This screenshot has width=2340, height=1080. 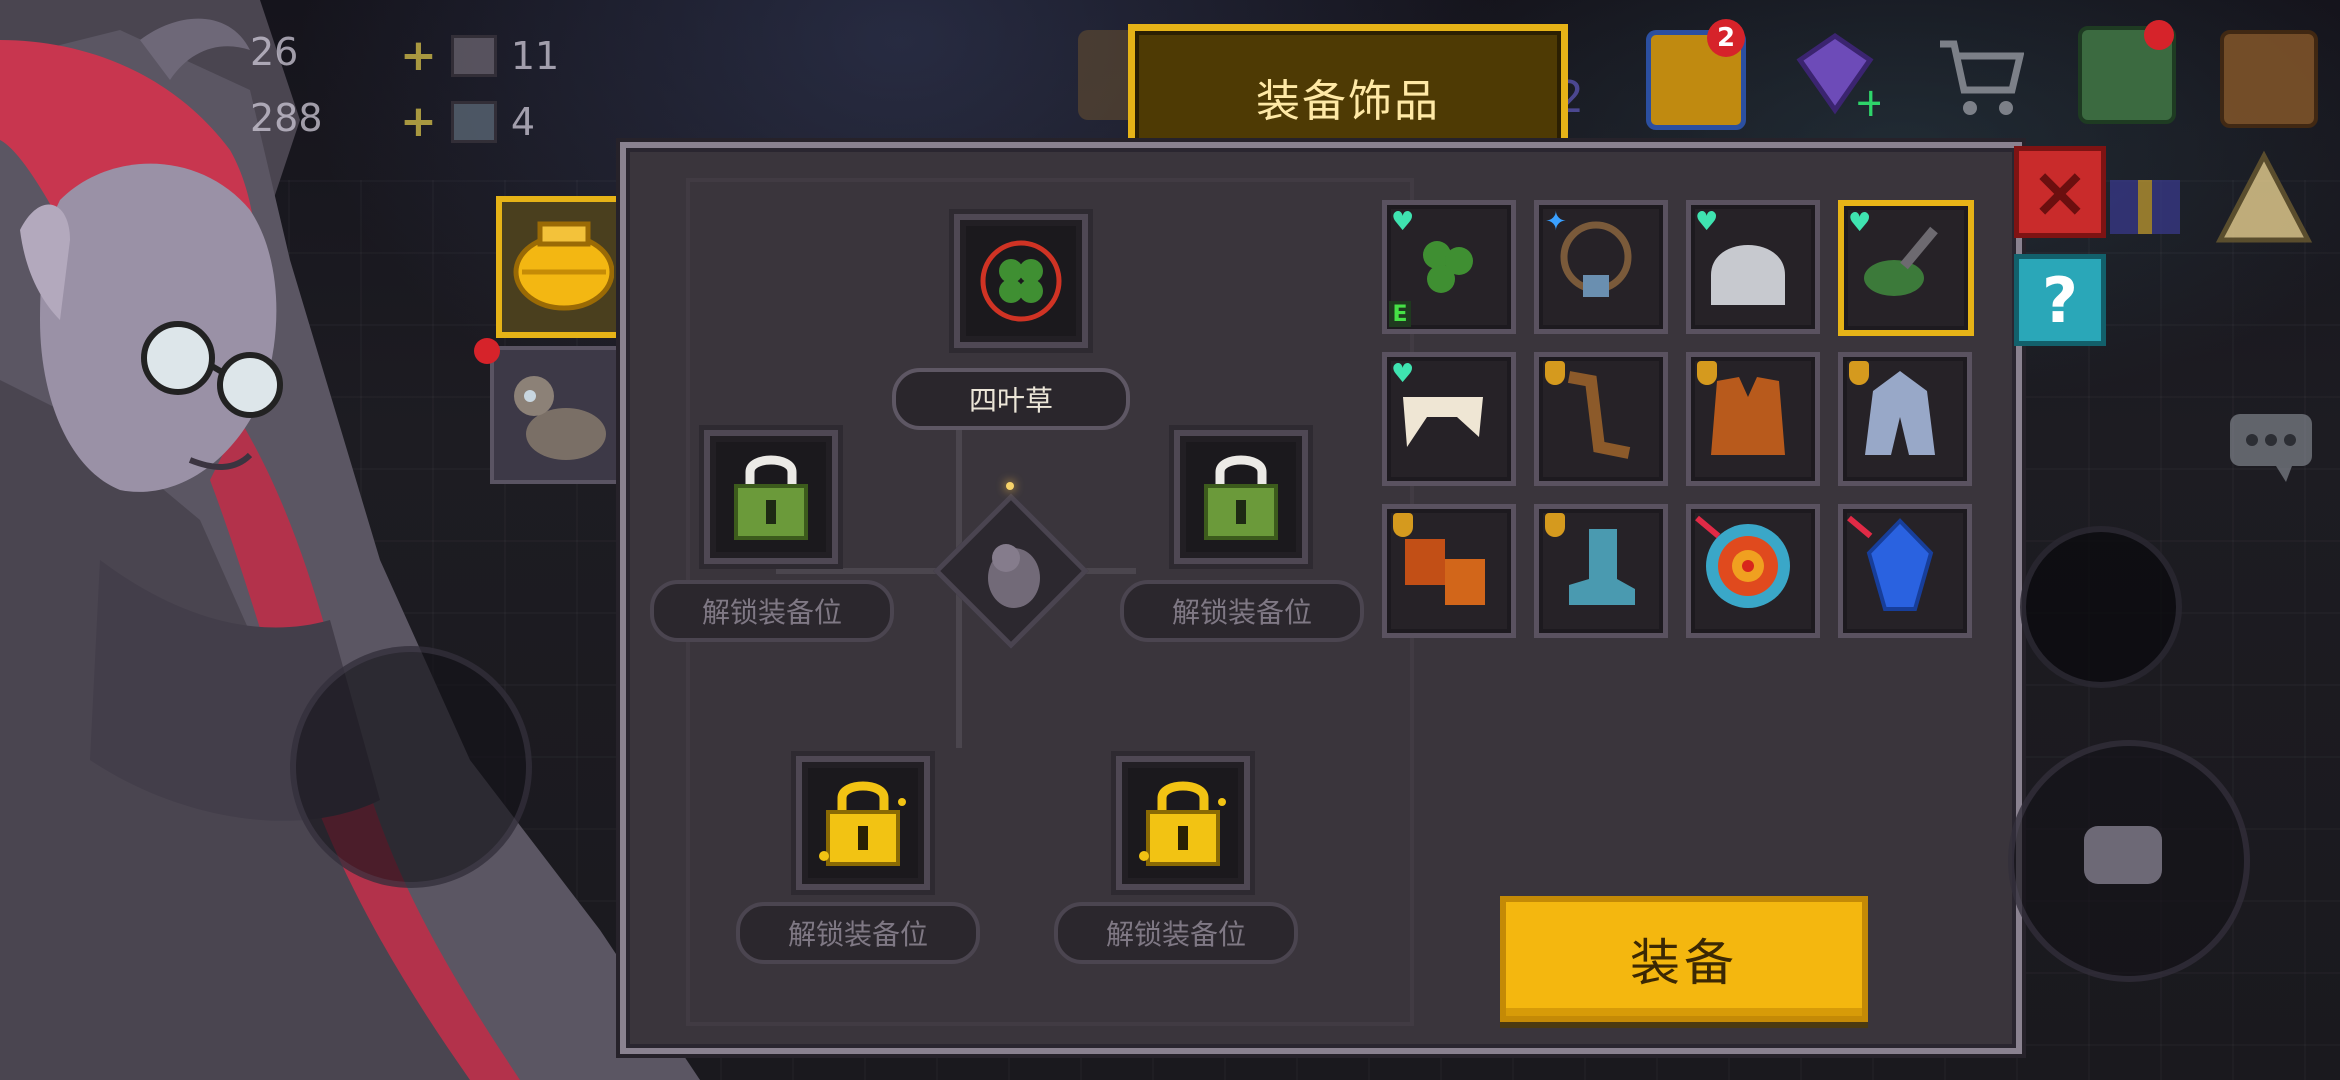 I want to click on journal-icon, so click(x=2269, y=79).